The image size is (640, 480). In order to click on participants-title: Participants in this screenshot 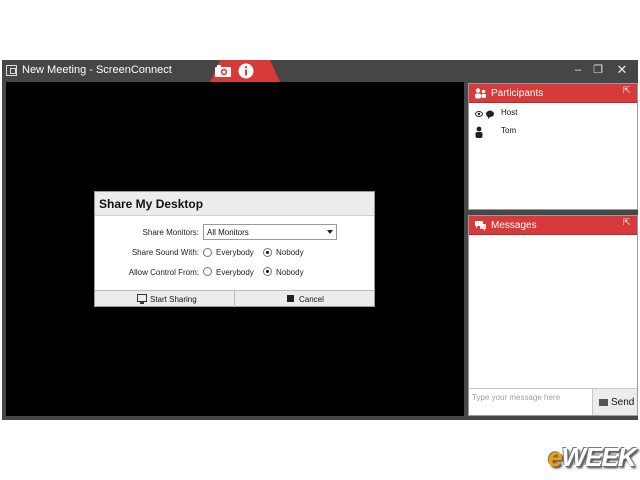, I will do `click(517, 93)`.